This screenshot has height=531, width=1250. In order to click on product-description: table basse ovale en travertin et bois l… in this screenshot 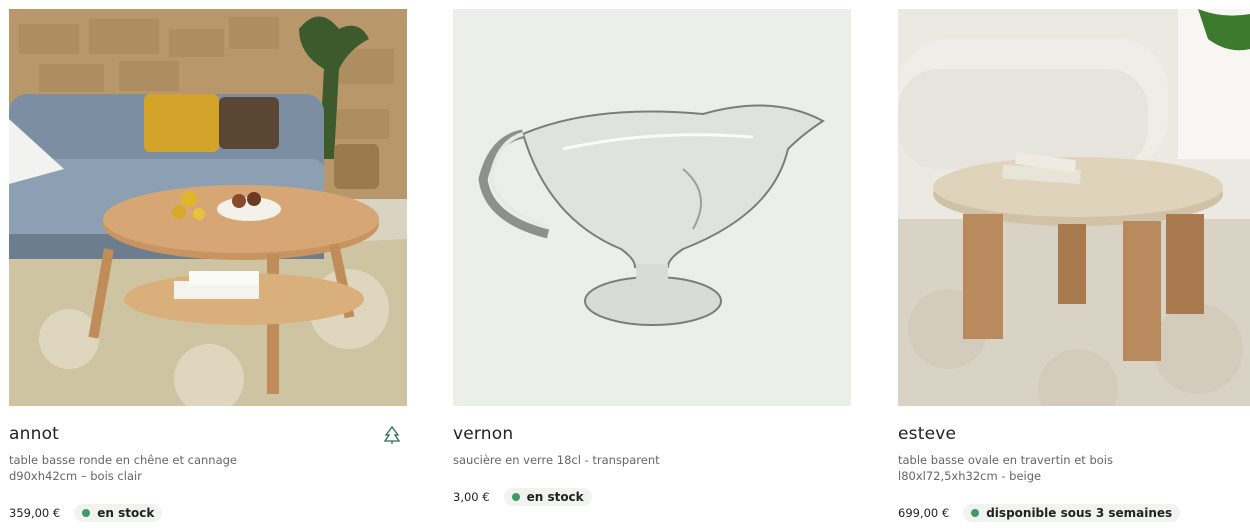, I will do `click(1005, 468)`.